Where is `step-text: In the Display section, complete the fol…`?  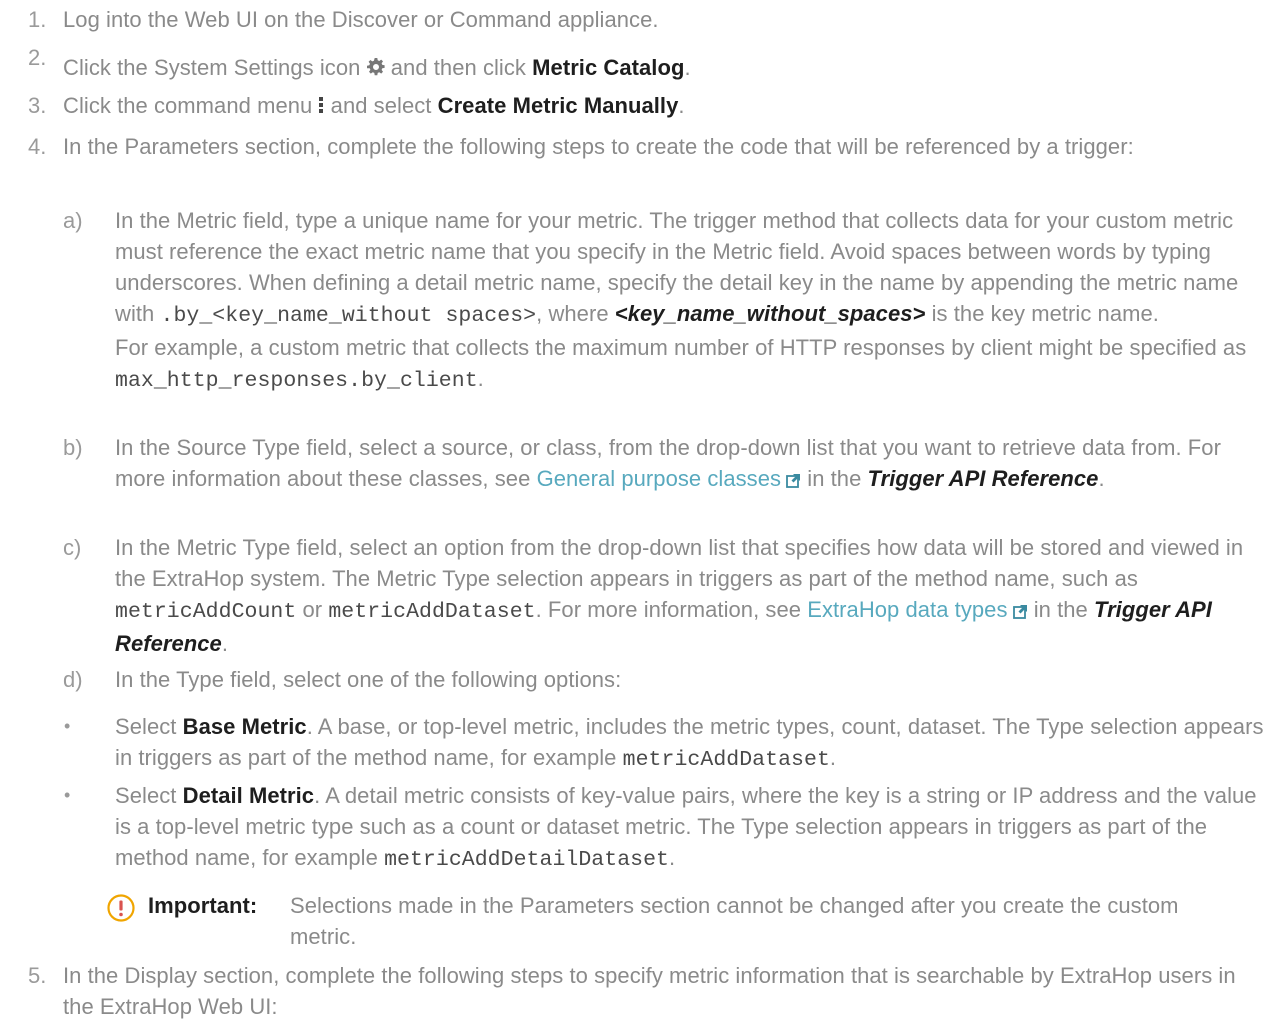 step-text: In the Display section, complete the fol… is located at coordinates (649, 991).